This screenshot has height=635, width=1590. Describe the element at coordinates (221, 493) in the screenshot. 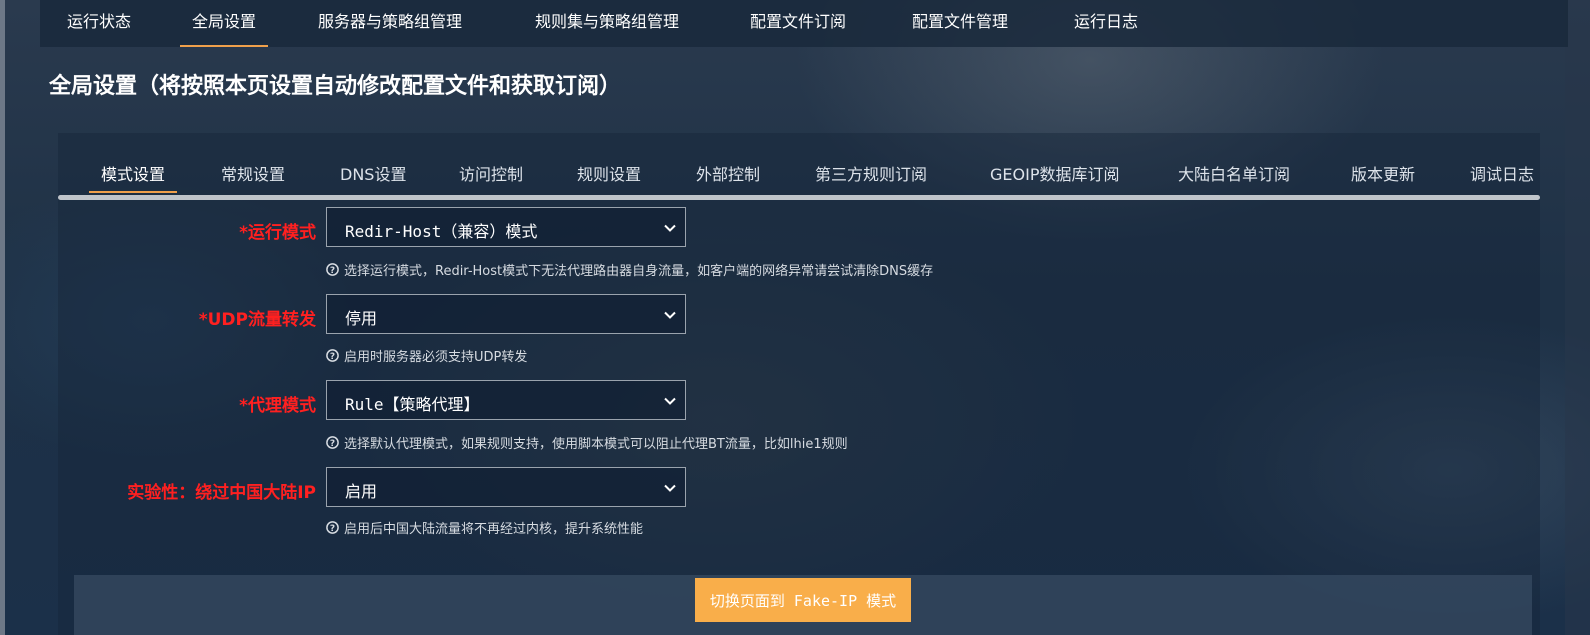

I see `bypass-china-label: 实验性：绕过中国大陆IP` at that location.